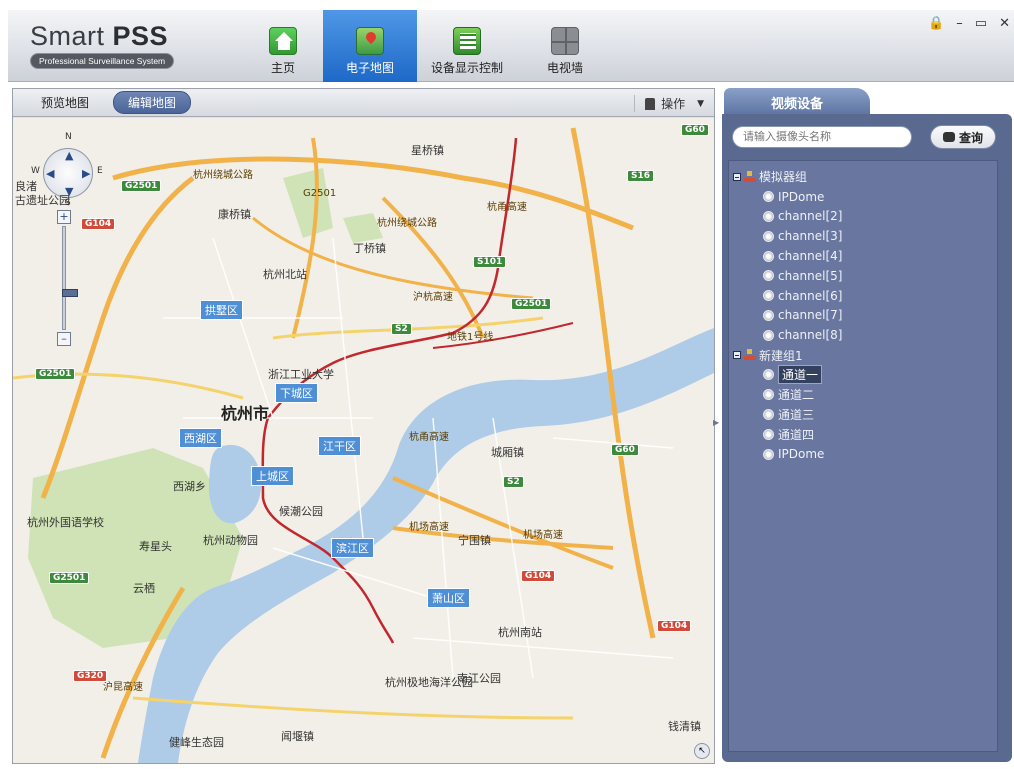 The image size is (1014, 769). Describe the element at coordinates (863, 335) in the screenshot. I see `tree-channel: channel[8]` at that location.